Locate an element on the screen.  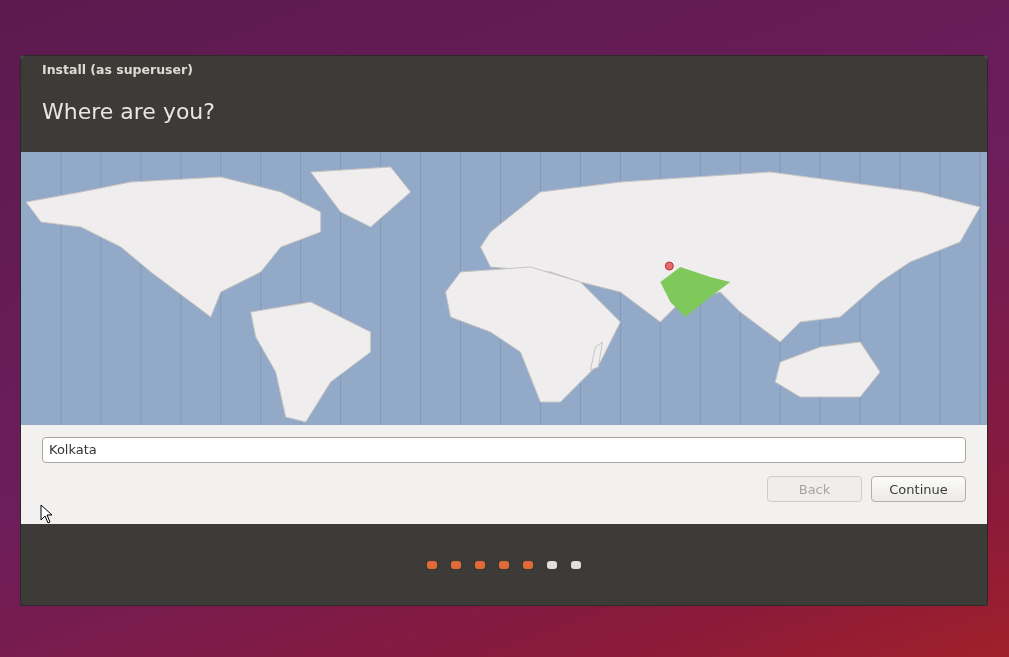
wizard-button: Continue is located at coordinates (918, 489).